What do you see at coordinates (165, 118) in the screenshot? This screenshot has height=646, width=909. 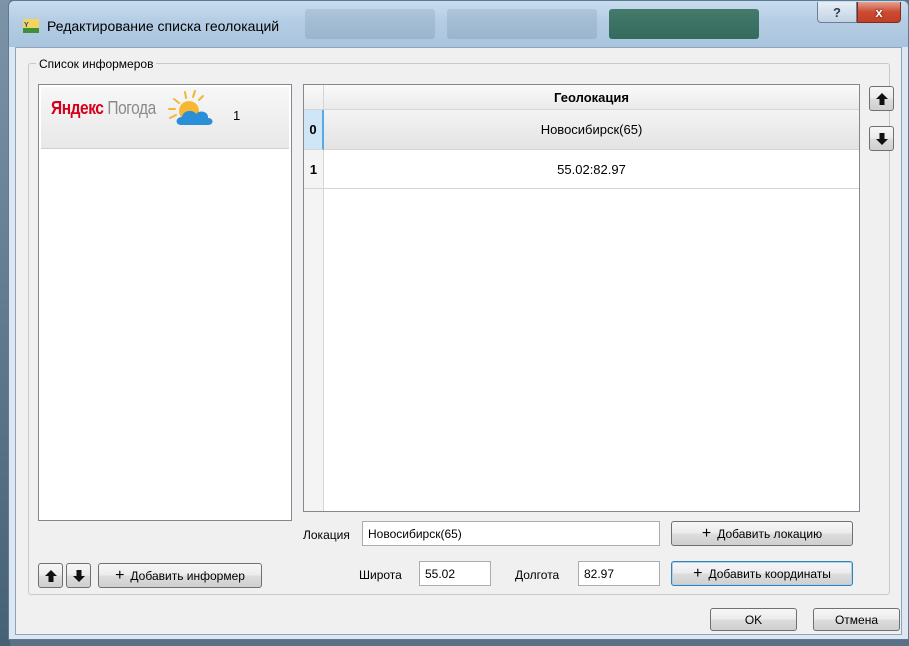 I see `list-item: Яндекс Погода 1` at bounding box center [165, 118].